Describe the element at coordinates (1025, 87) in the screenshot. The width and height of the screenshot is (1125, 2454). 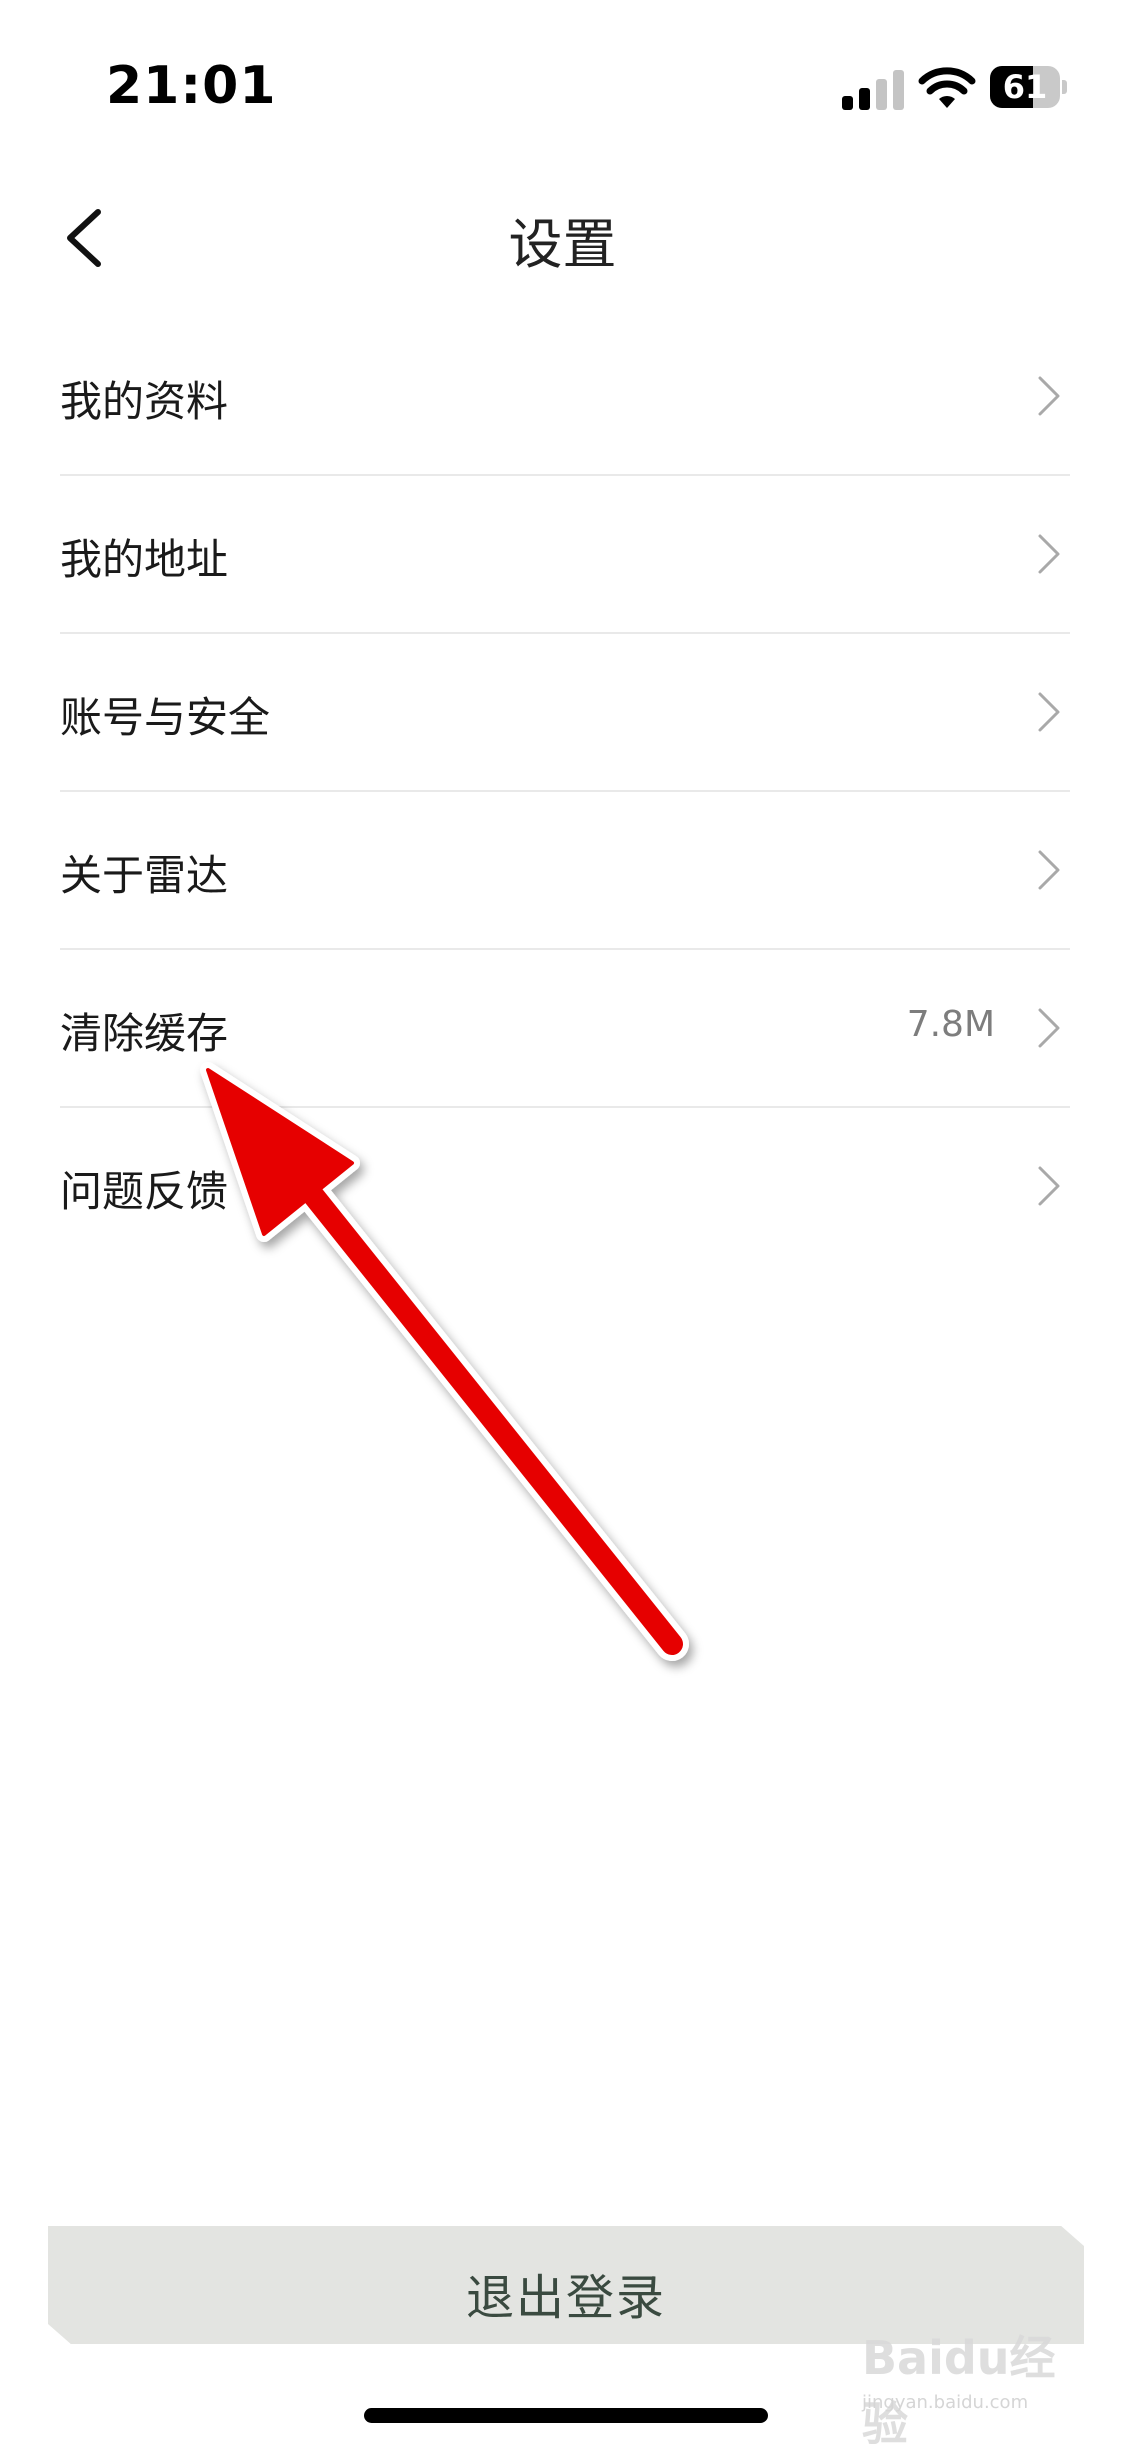
I see `battery-level: 61` at that location.